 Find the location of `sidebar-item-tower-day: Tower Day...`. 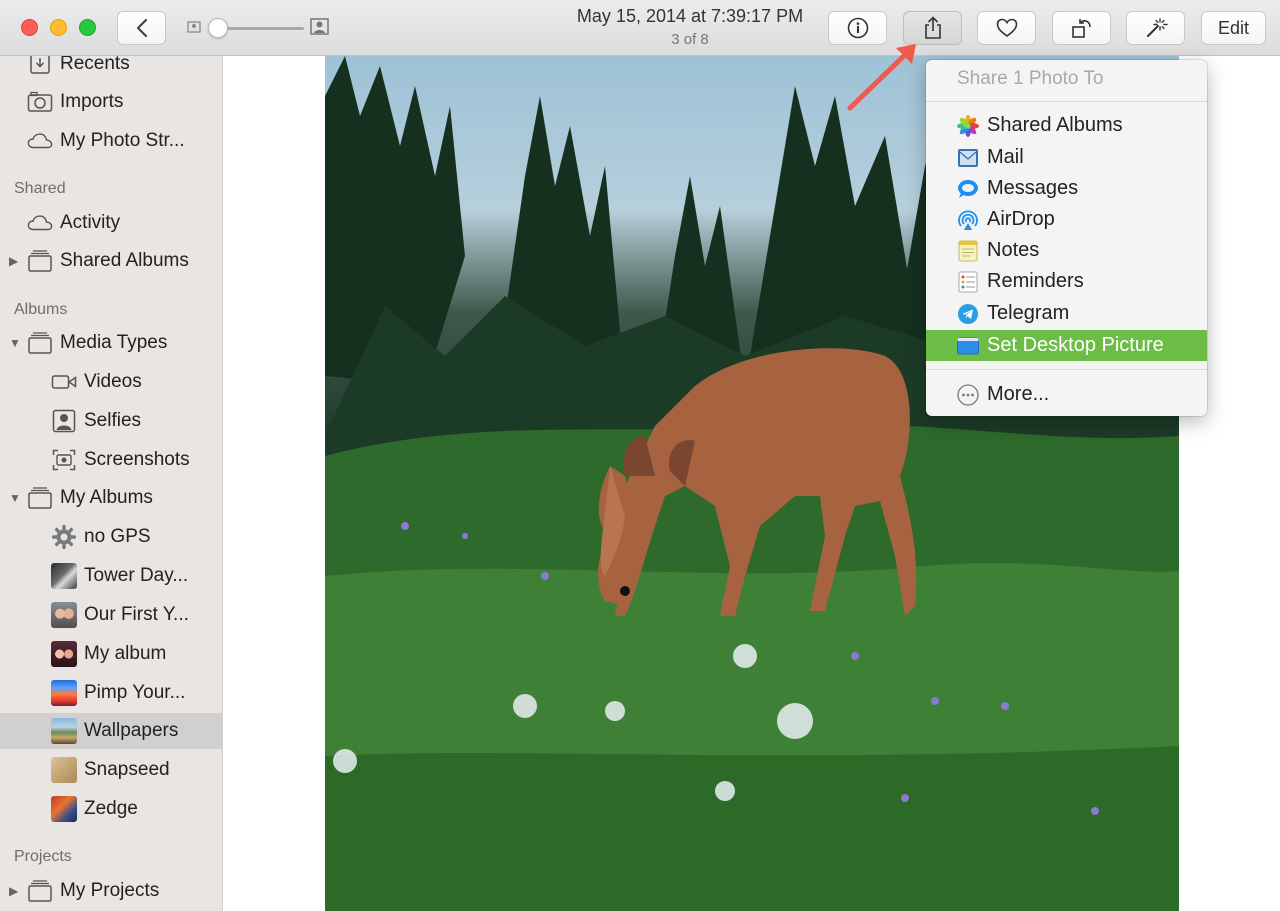

sidebar-item-tower-day: Tower Day... is located at coordinates (111, 576).